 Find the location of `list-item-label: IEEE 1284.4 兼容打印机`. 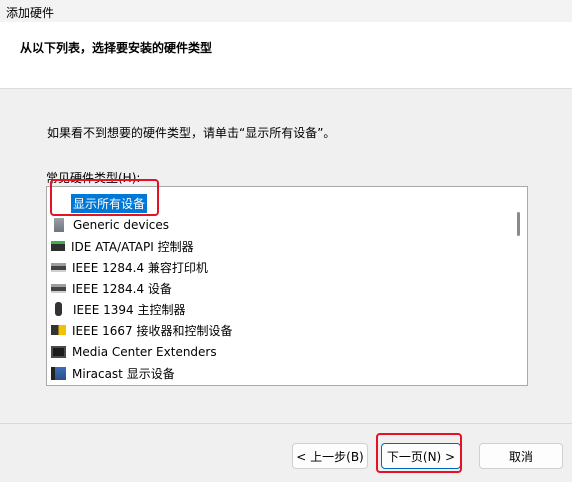

list-item-label: IEEE 1284.4 兼容打印机 is located at coordinates (140, 267).